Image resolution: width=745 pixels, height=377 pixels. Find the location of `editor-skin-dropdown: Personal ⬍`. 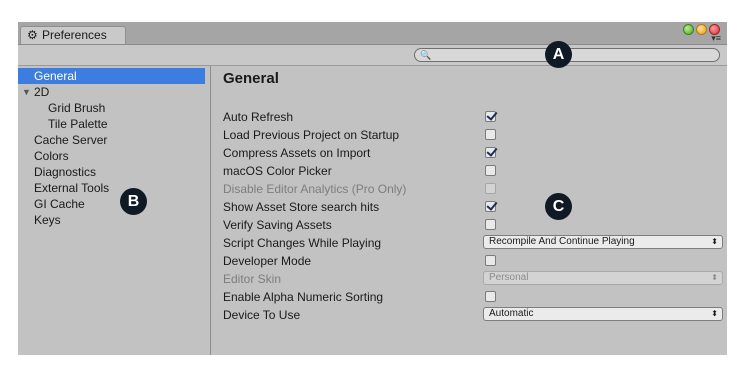

editor-skin-dropdown: Personal ⬍ is located at coordinates (603, 278).